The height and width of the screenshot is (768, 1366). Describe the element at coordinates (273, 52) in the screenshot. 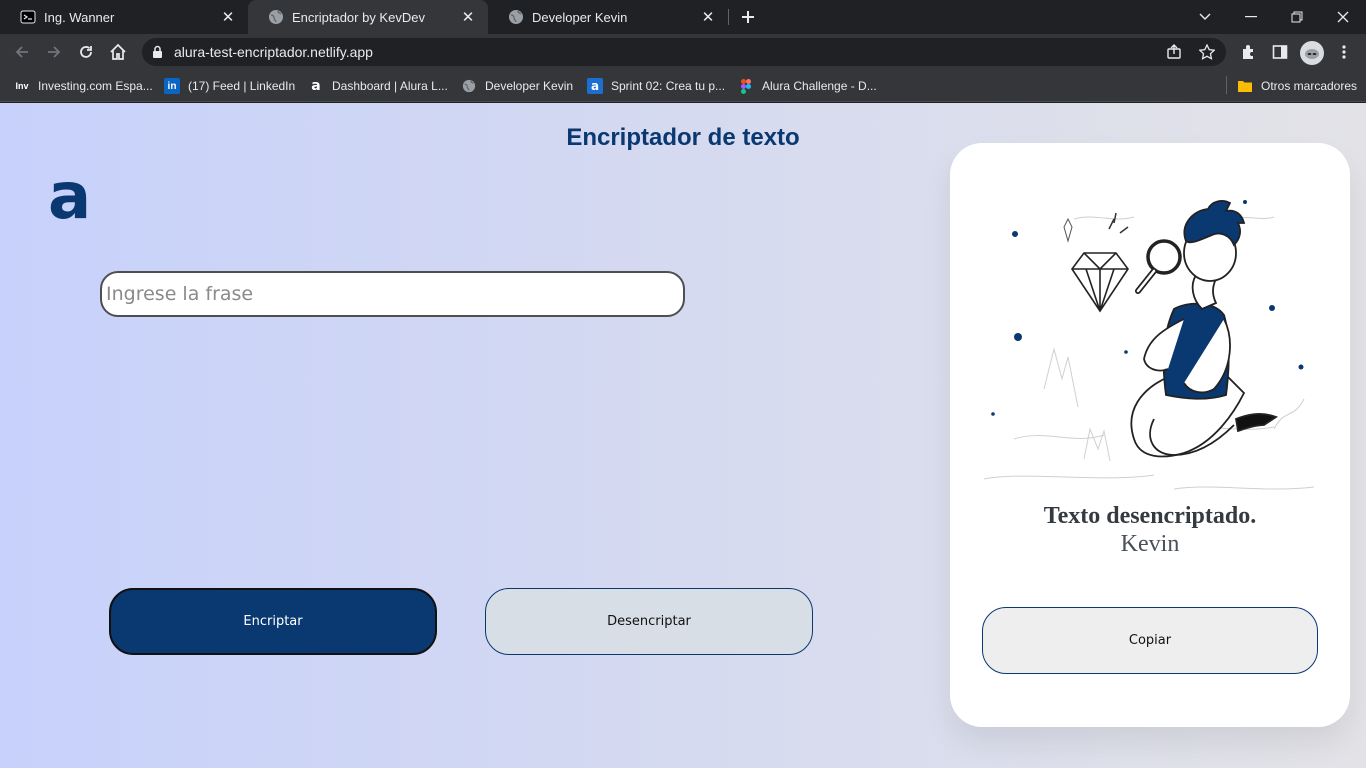

I see `url-text: alura-test-encriptador.netlify.app` at that location.